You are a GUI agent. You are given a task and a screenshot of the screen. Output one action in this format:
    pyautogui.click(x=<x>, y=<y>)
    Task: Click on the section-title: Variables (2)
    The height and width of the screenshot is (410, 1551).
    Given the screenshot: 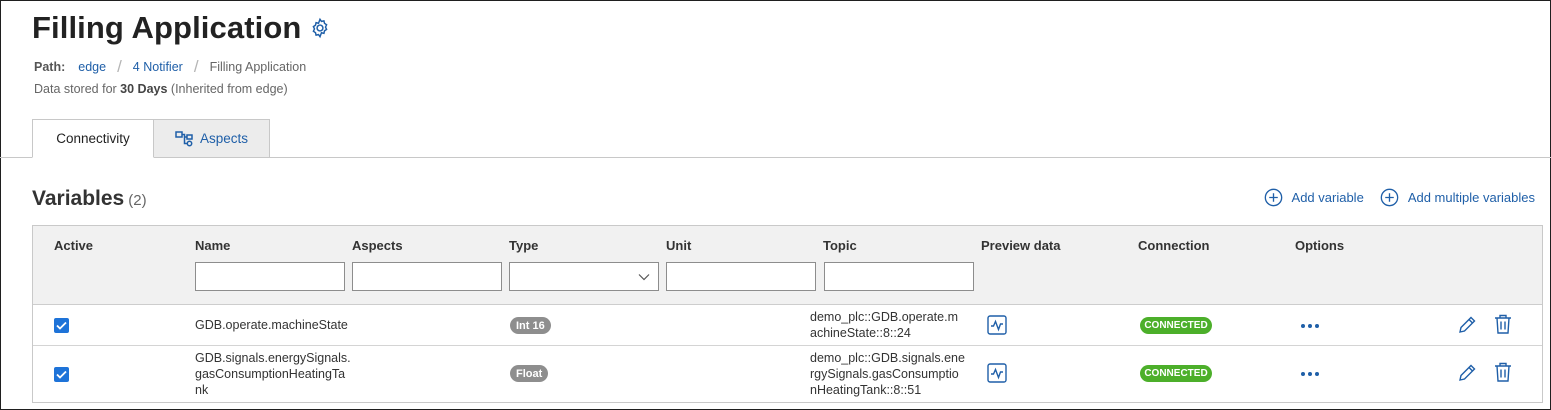 What is the action you would take?
    pyautogui.click(x=89, y=199)
    